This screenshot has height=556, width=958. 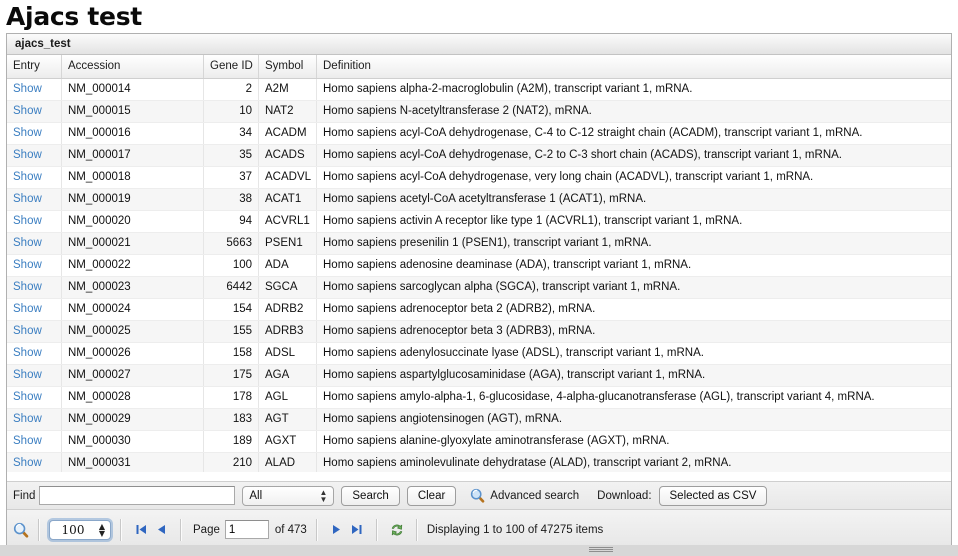 What do you see at coordinates (288, 331) in the screenshot?
I see `cell-symbol: ADRB3` at bounding box center [288, 331].